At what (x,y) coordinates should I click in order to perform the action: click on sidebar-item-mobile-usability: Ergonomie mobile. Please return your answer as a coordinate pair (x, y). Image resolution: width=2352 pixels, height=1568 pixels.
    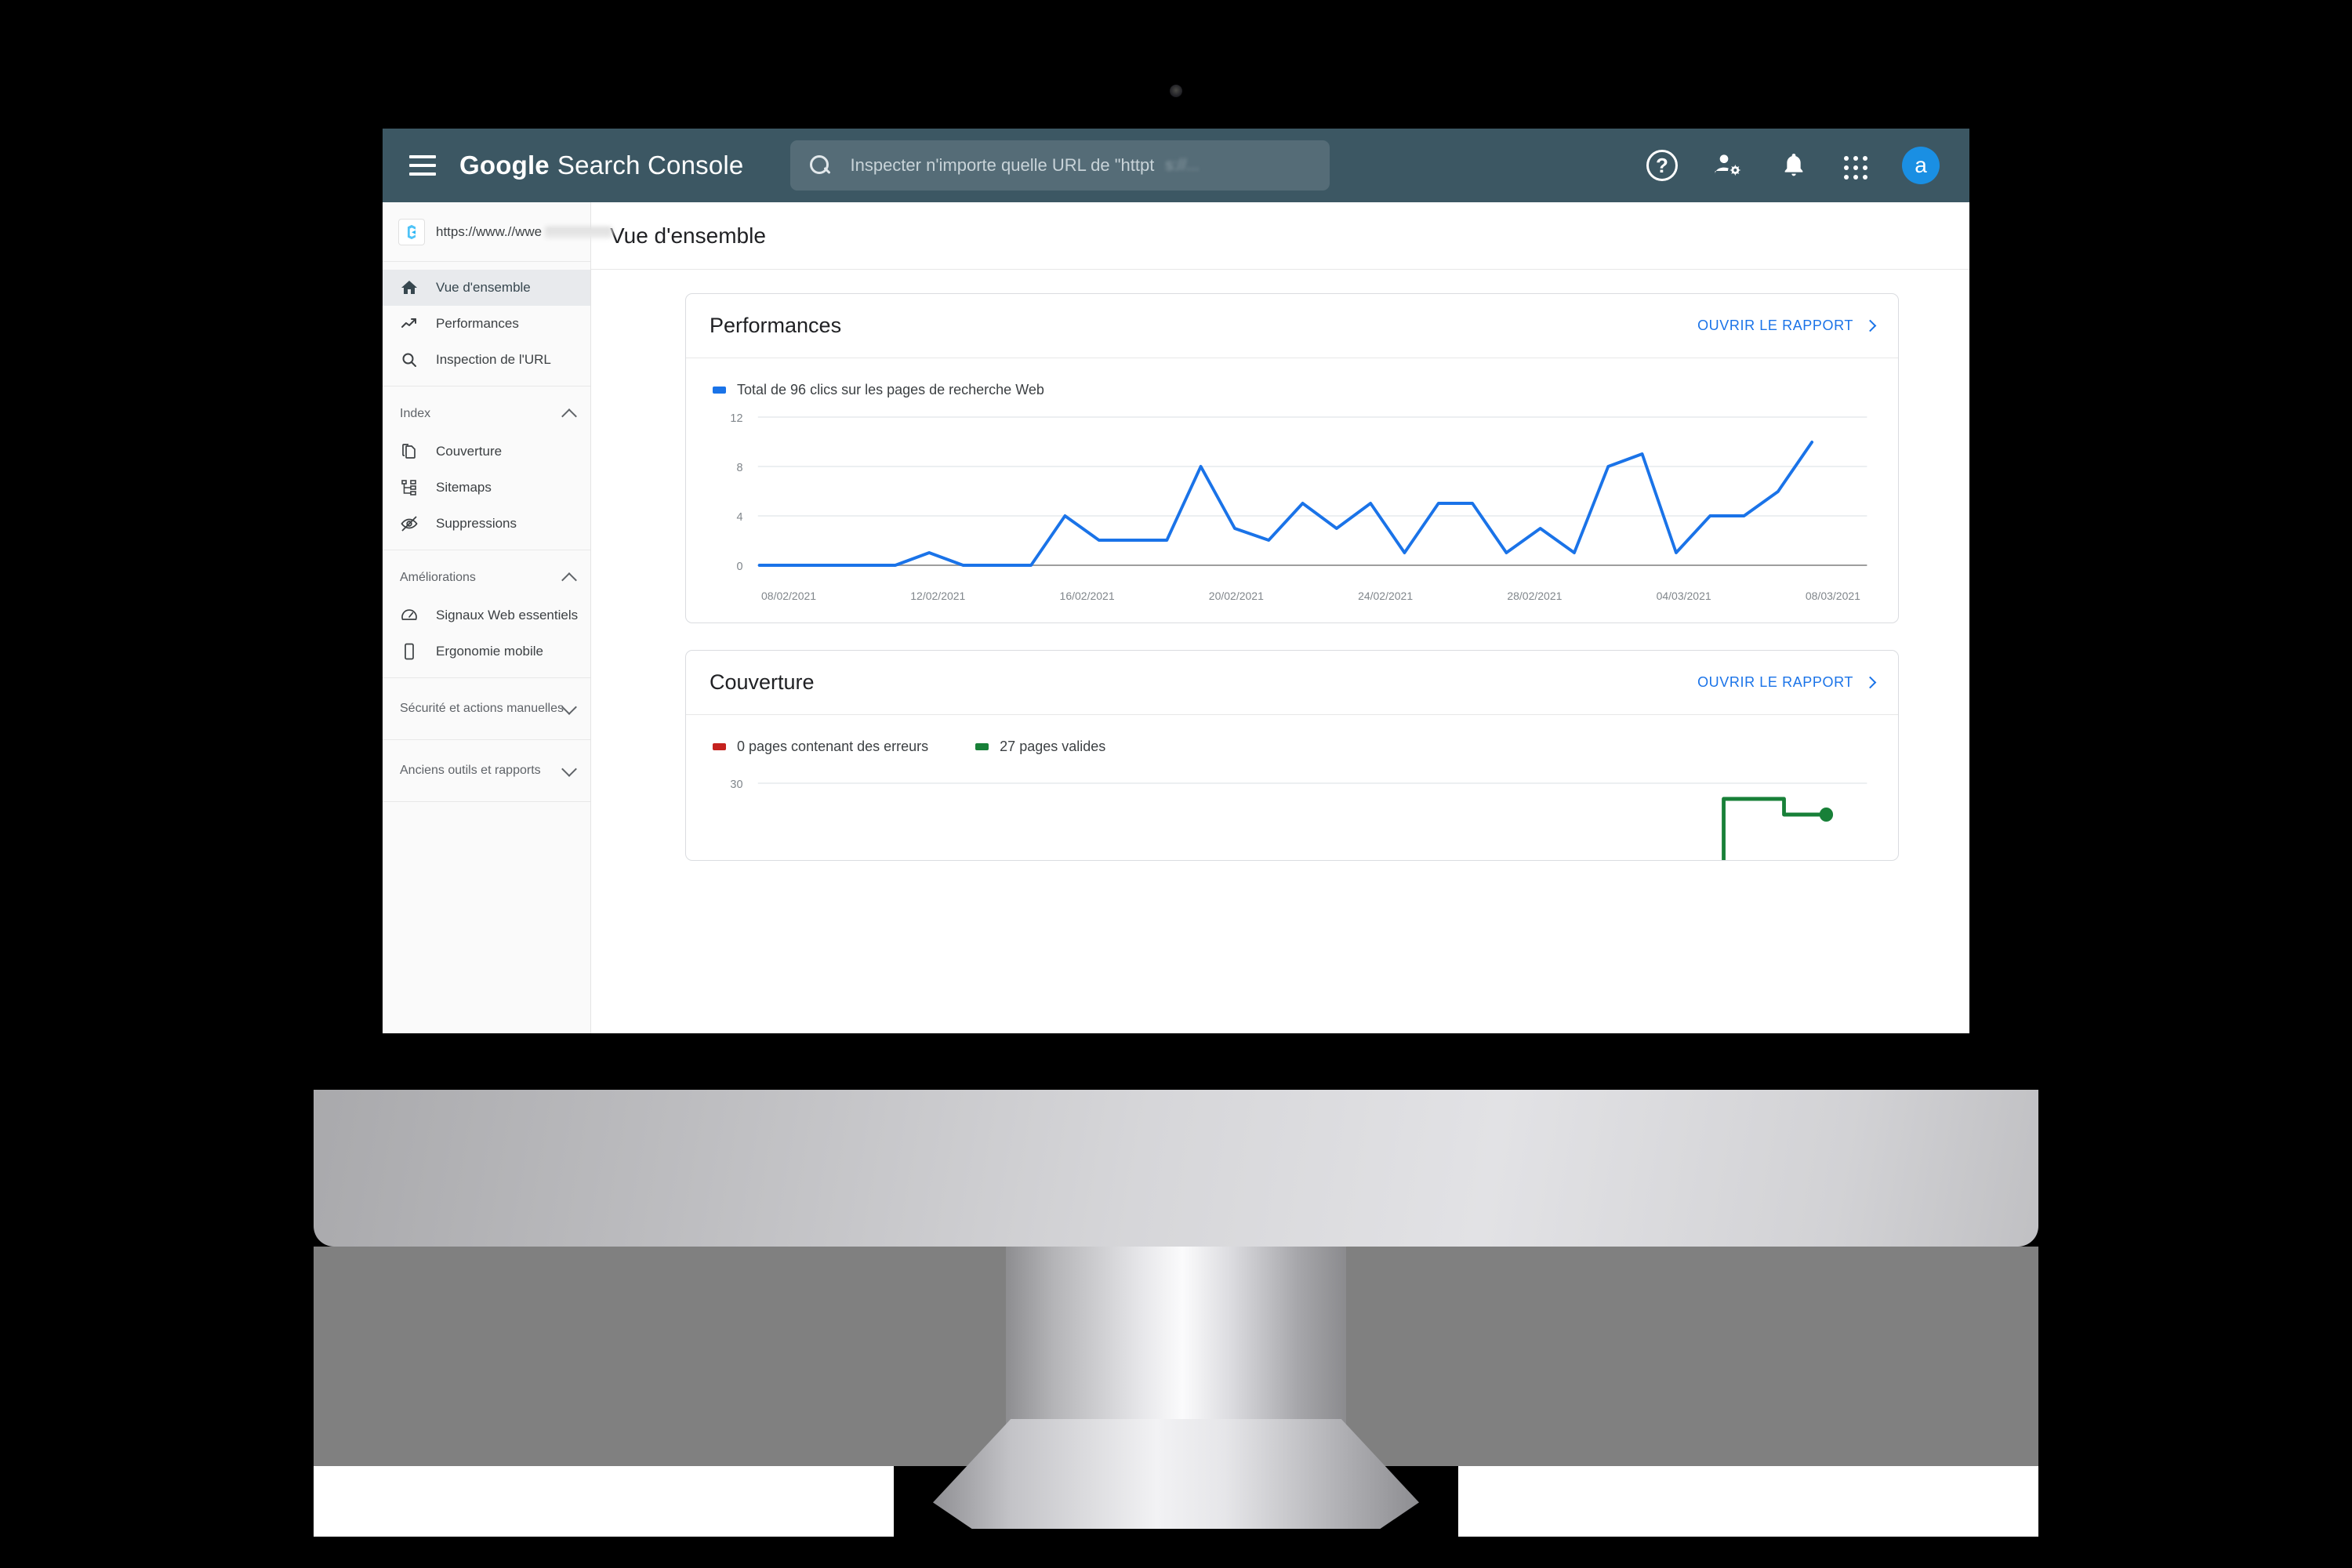
    Looking at the image, I should click on (486, 651).